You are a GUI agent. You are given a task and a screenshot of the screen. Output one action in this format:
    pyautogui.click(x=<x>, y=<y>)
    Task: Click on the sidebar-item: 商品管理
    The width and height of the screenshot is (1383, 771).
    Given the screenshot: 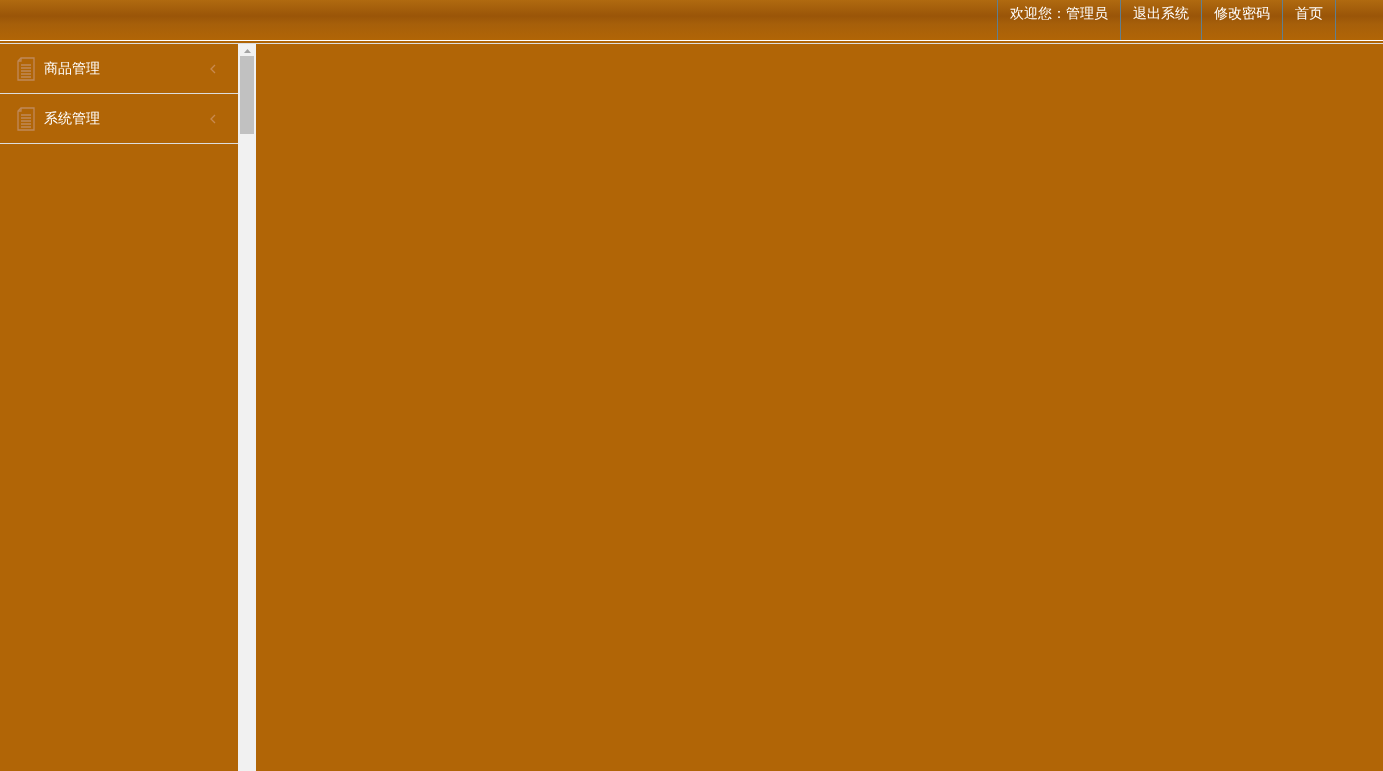 What is the action you would take?
    pyautogui.click(x=119, y=69)
    